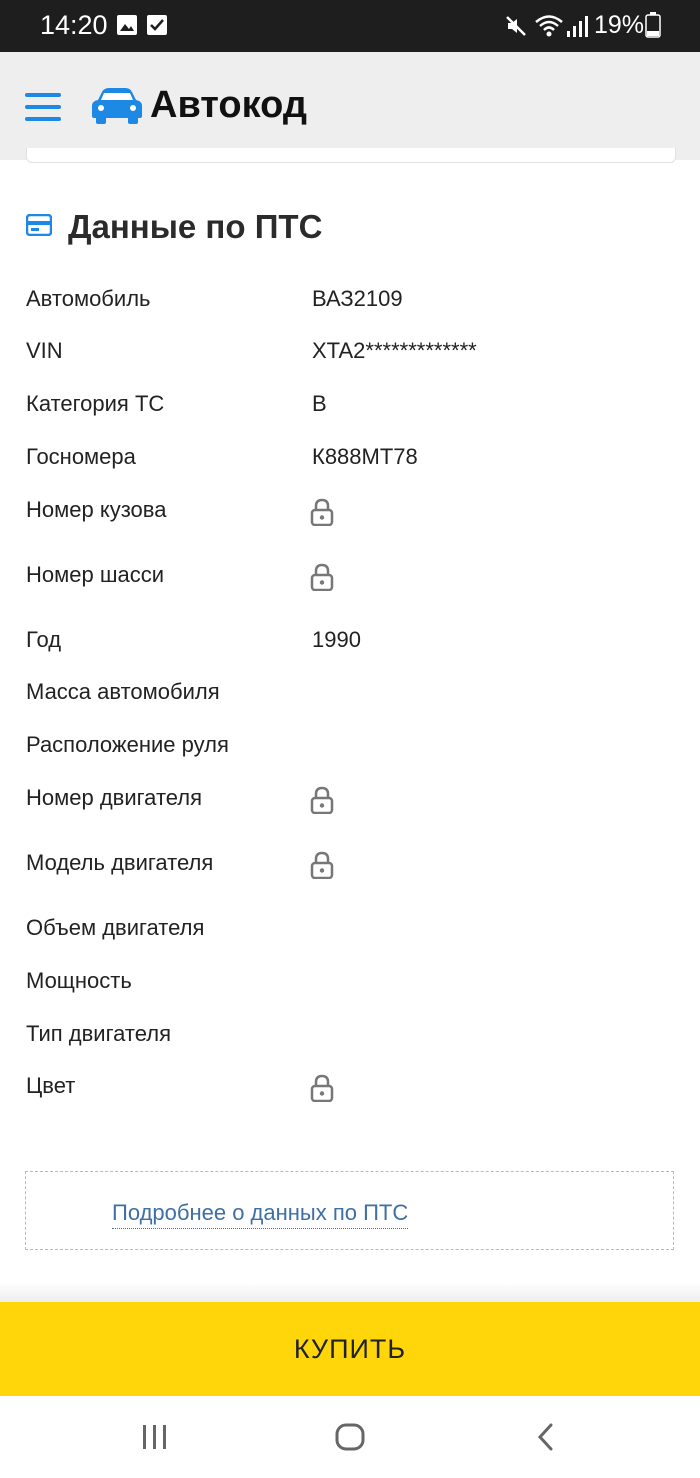  What do you see at coordinates (619, 25) in the screenshot?
I see `battery-percent: 19%` at bounding box center [619, 25].